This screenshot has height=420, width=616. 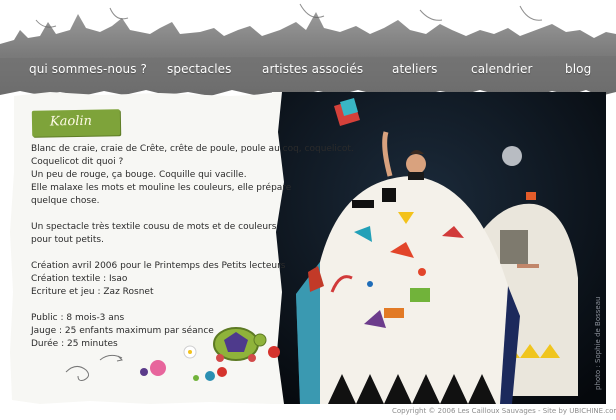 What do you see at coordinates (67, 240) in the screenshot?
I see `description-line: pour tout petits.` at bounding box center [67, 240].